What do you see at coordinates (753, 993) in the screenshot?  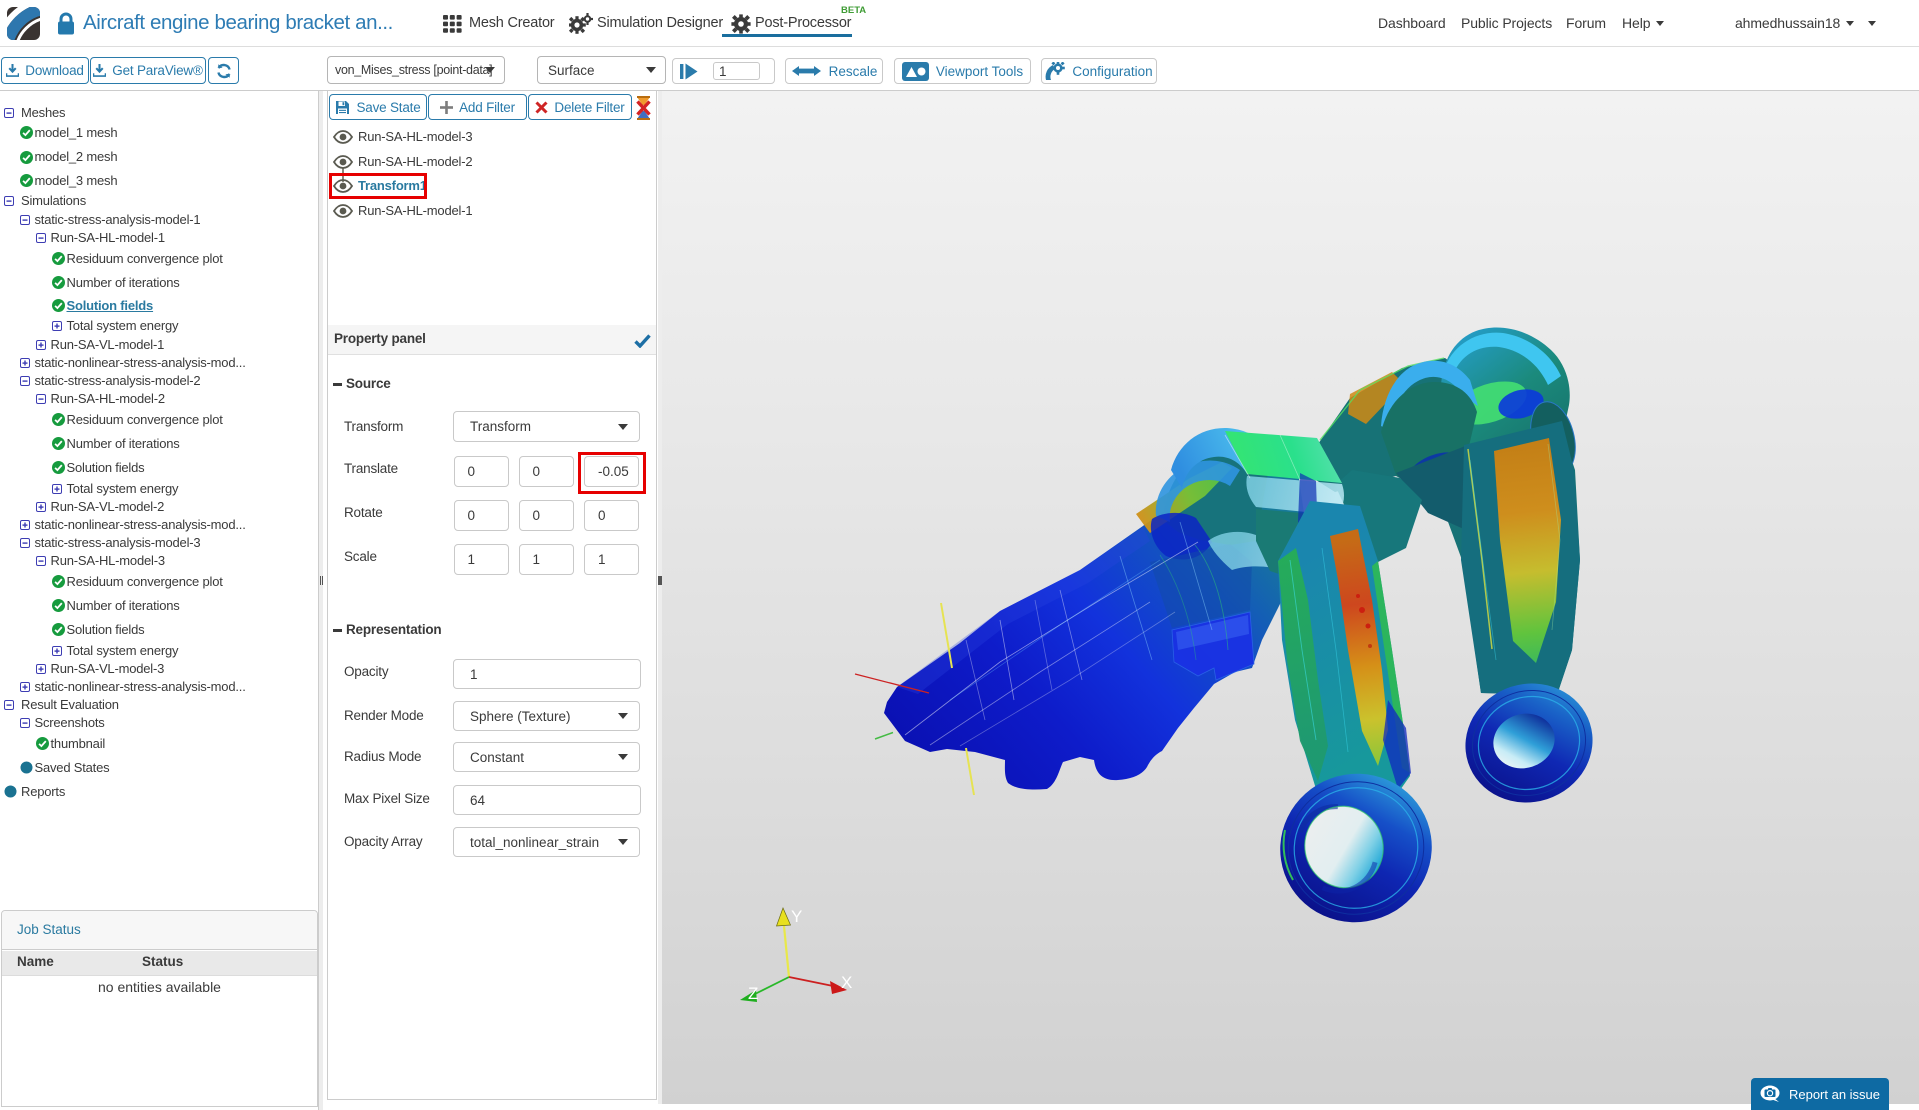 I see `svg-text: Z` at bounding box center [753, 993].